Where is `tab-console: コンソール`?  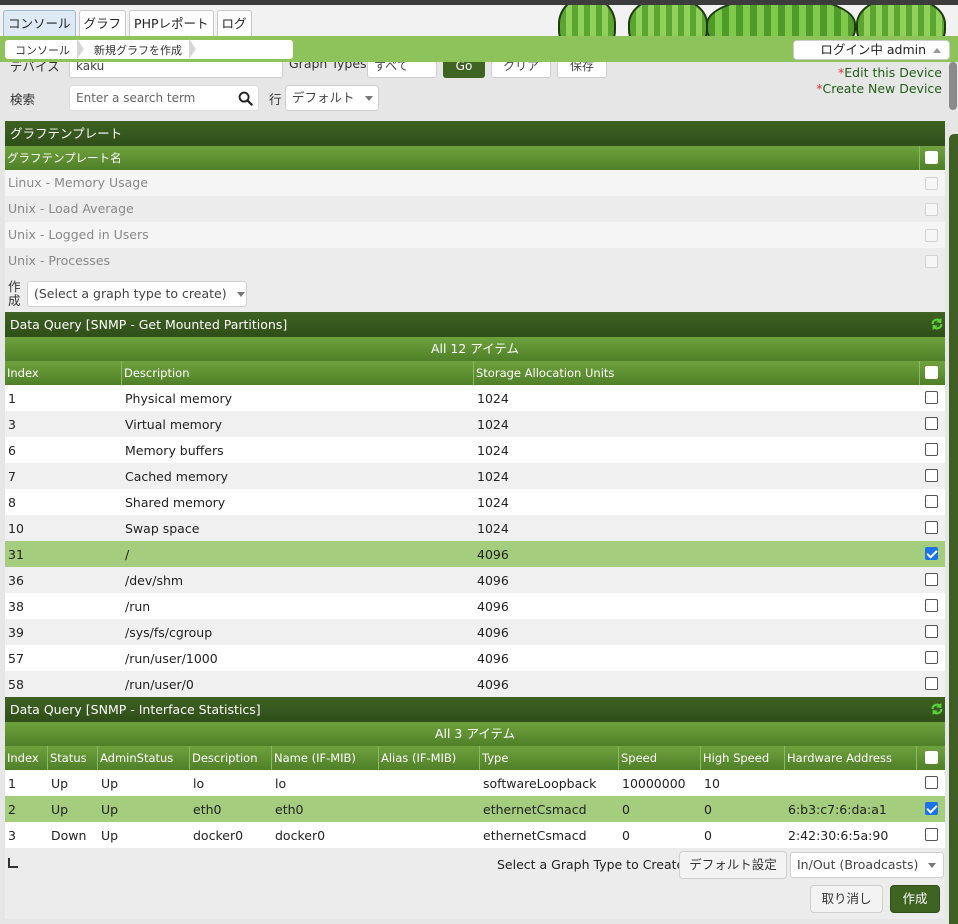
tab-console: コンソール is located at coordinates (39, 23).